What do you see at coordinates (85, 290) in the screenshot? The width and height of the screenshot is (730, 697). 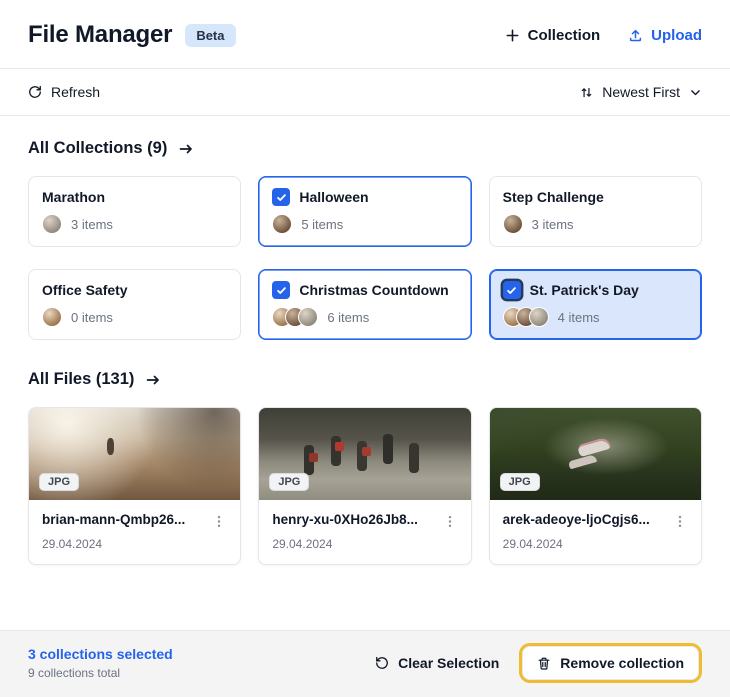 I see `collection-name: Office Safety` at bounding box center [85, 290].